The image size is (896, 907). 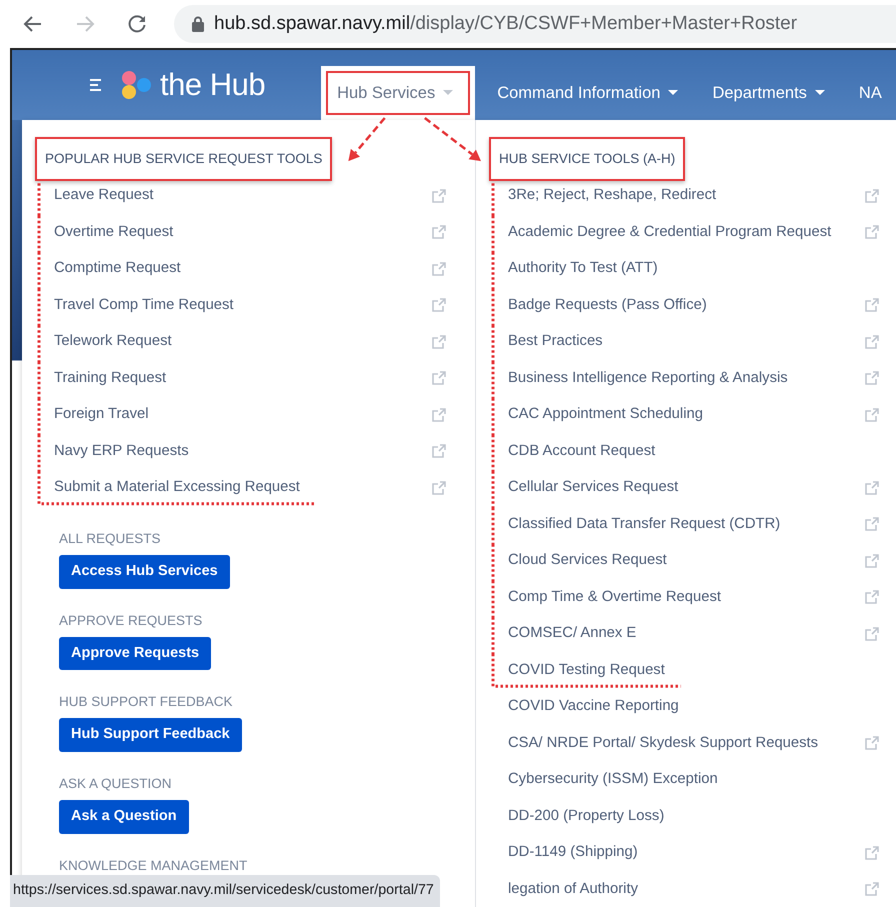 What do you see at coordinates (136, 85) in the screenshot?
I see `logo-icon` at bounding box center [136, 85].